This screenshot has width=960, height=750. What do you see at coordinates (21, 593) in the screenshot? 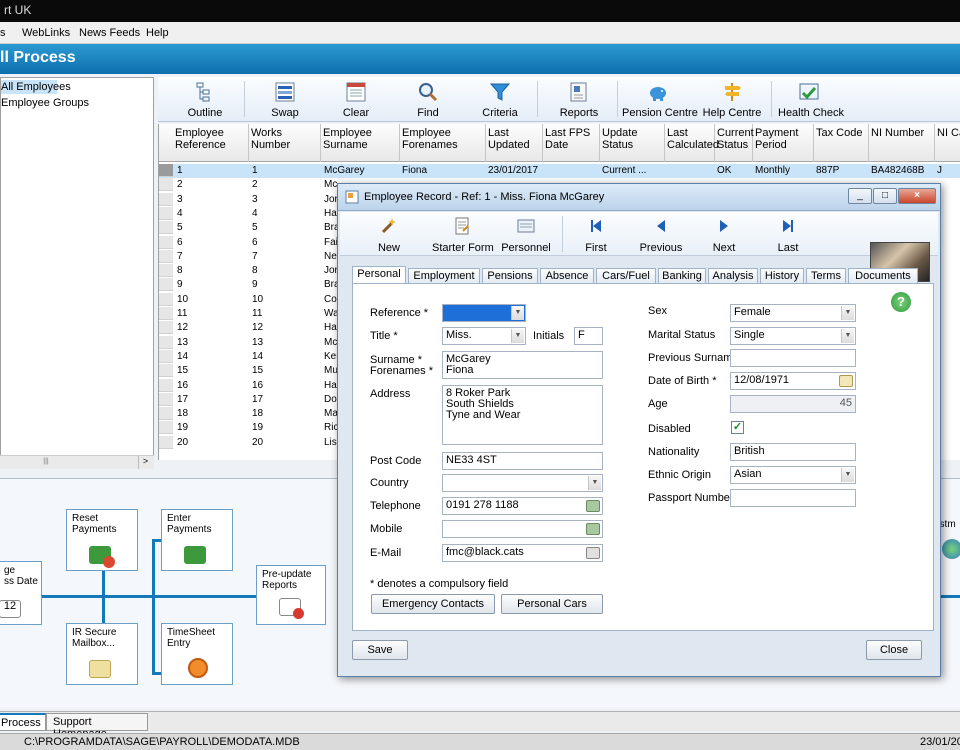
I see `workflow-change-process-date: ge ss Date 12` at bounding box center [21, 593].